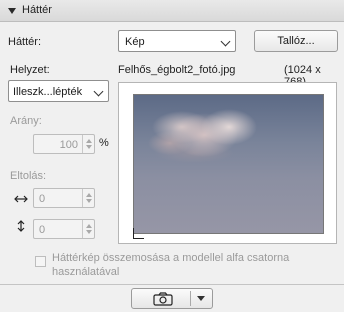 The height and width of the screenshot is (312, 344). What do you see at coordinates (26, 121) in the screenshot?
I see `ratio-label: Arány:` at bounding box center [26, 121].